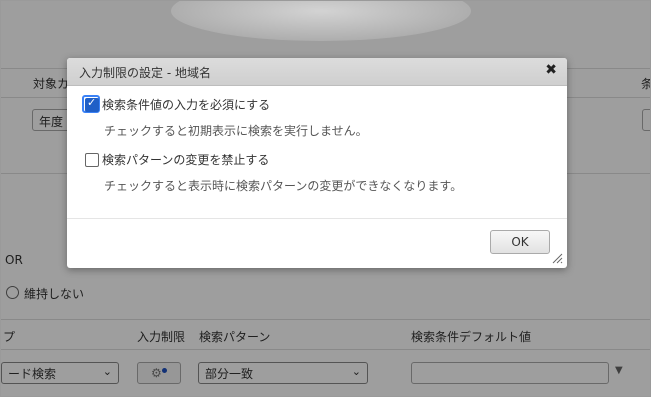 The height and width of the screenshot is (397, 651). I want to click on resize-grip-icon, so click(557, 258).